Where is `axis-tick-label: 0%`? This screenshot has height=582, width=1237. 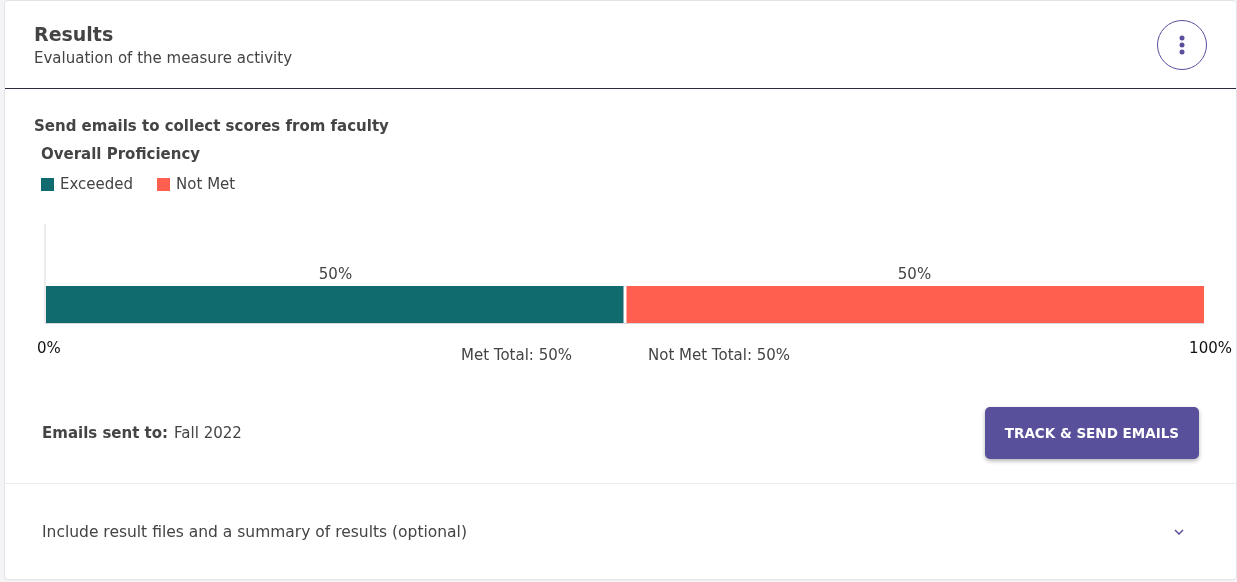 axis-tick-label: 0% is located at coordinates (49, 348).